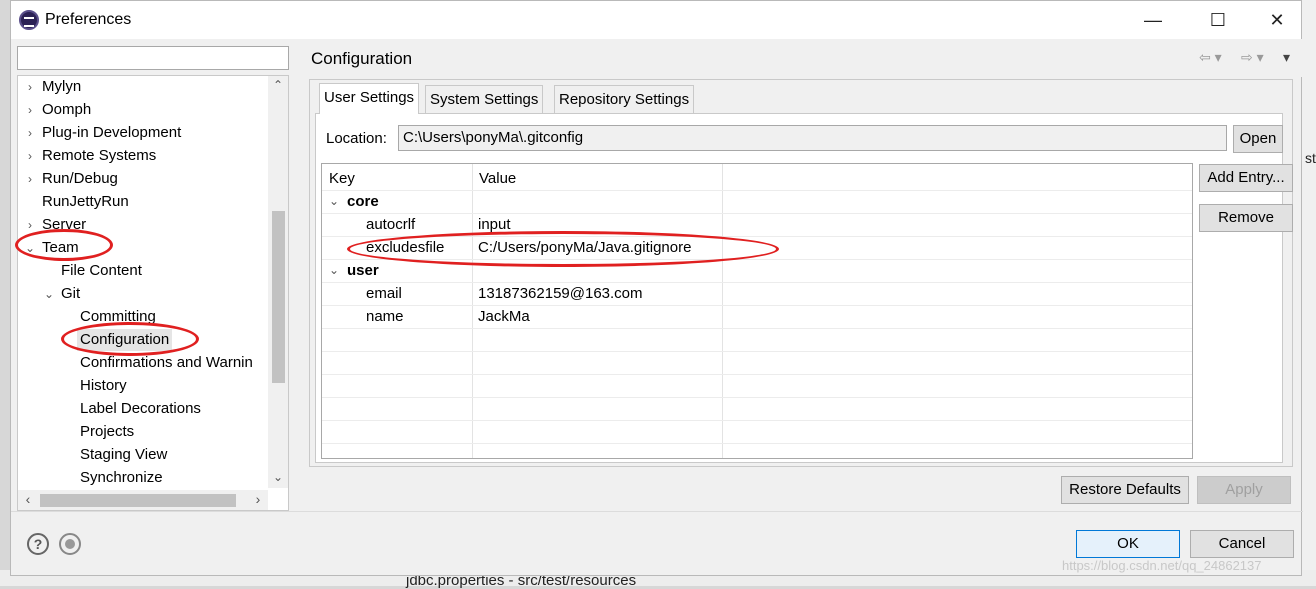 The height and width of the screenshot is (589, 1316). Describe the element at coordinates (1125, 490) in the screenshot. I see `restore-defaults-button: Restore Defaults` at that location.